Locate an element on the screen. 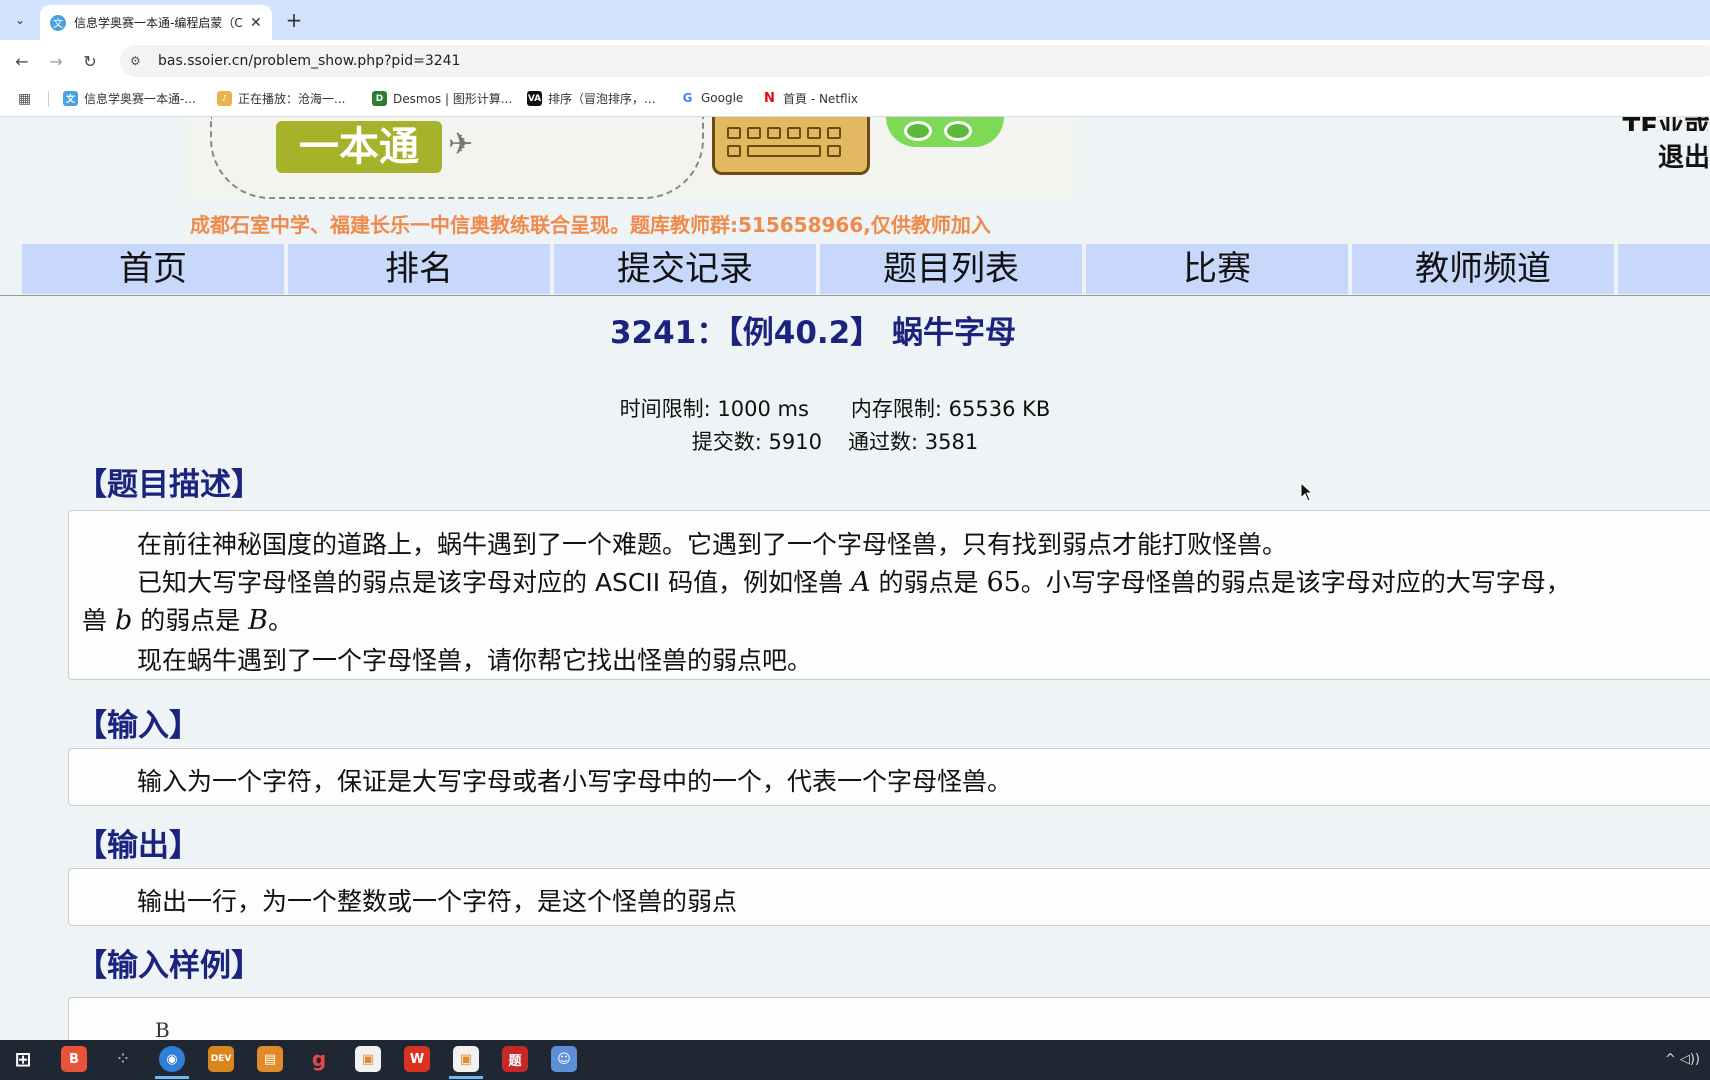 The image size is (1710, 1080). problem-app-icon: 题 is located at coordinates (515, 1059).